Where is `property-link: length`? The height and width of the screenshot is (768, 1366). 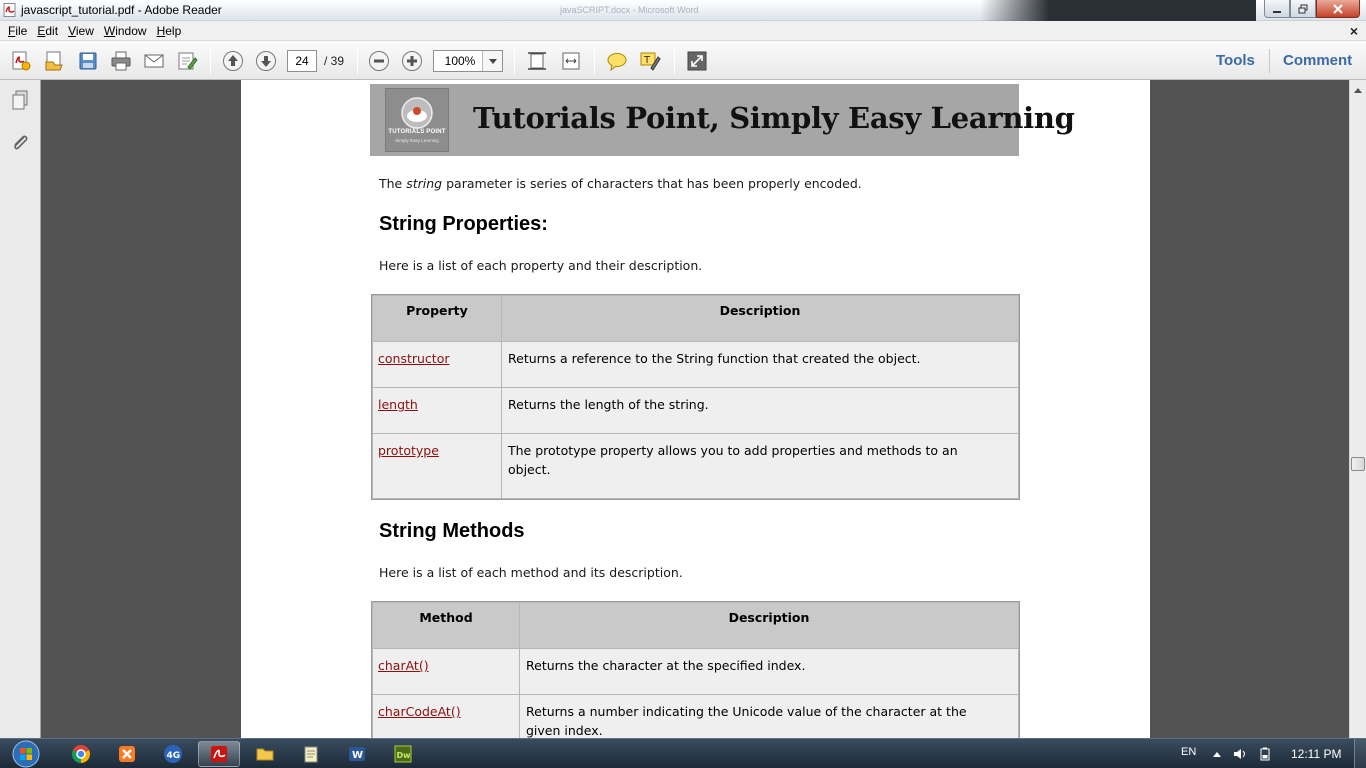
property-link: length is located at coordinates (398, 404).